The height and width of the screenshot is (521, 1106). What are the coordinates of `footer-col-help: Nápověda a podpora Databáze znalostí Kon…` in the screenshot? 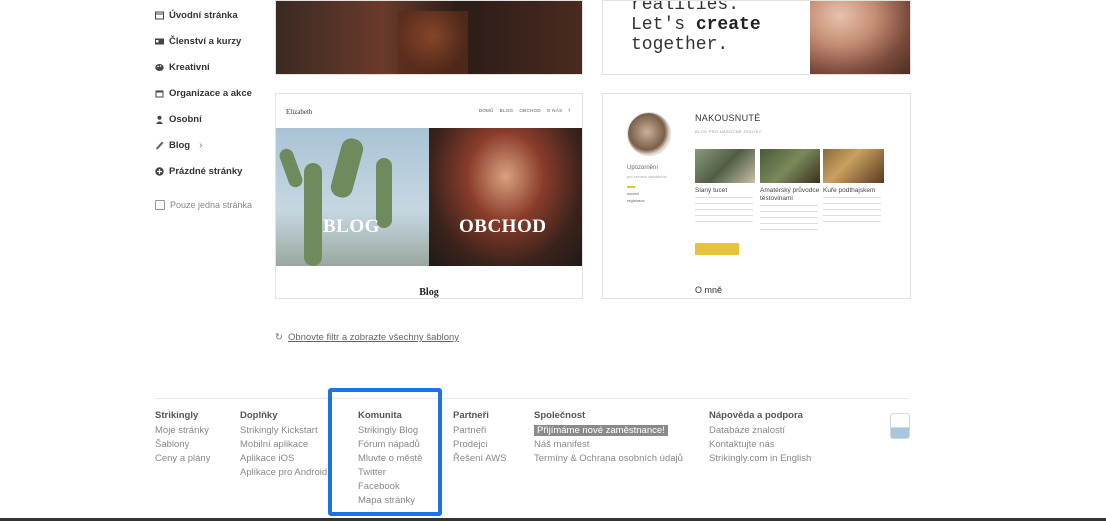 It's located at (760, 438).